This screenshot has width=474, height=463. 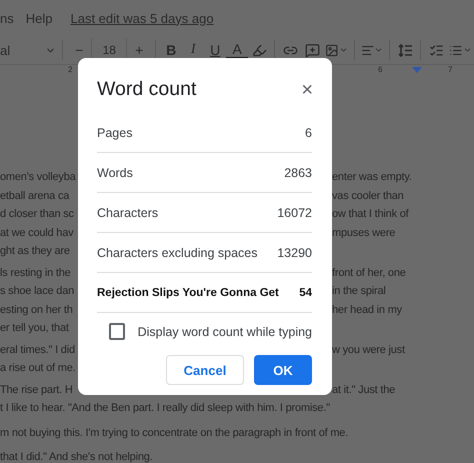 I want to click on document-text-line: mpuses were, so click(x=364, y=233).